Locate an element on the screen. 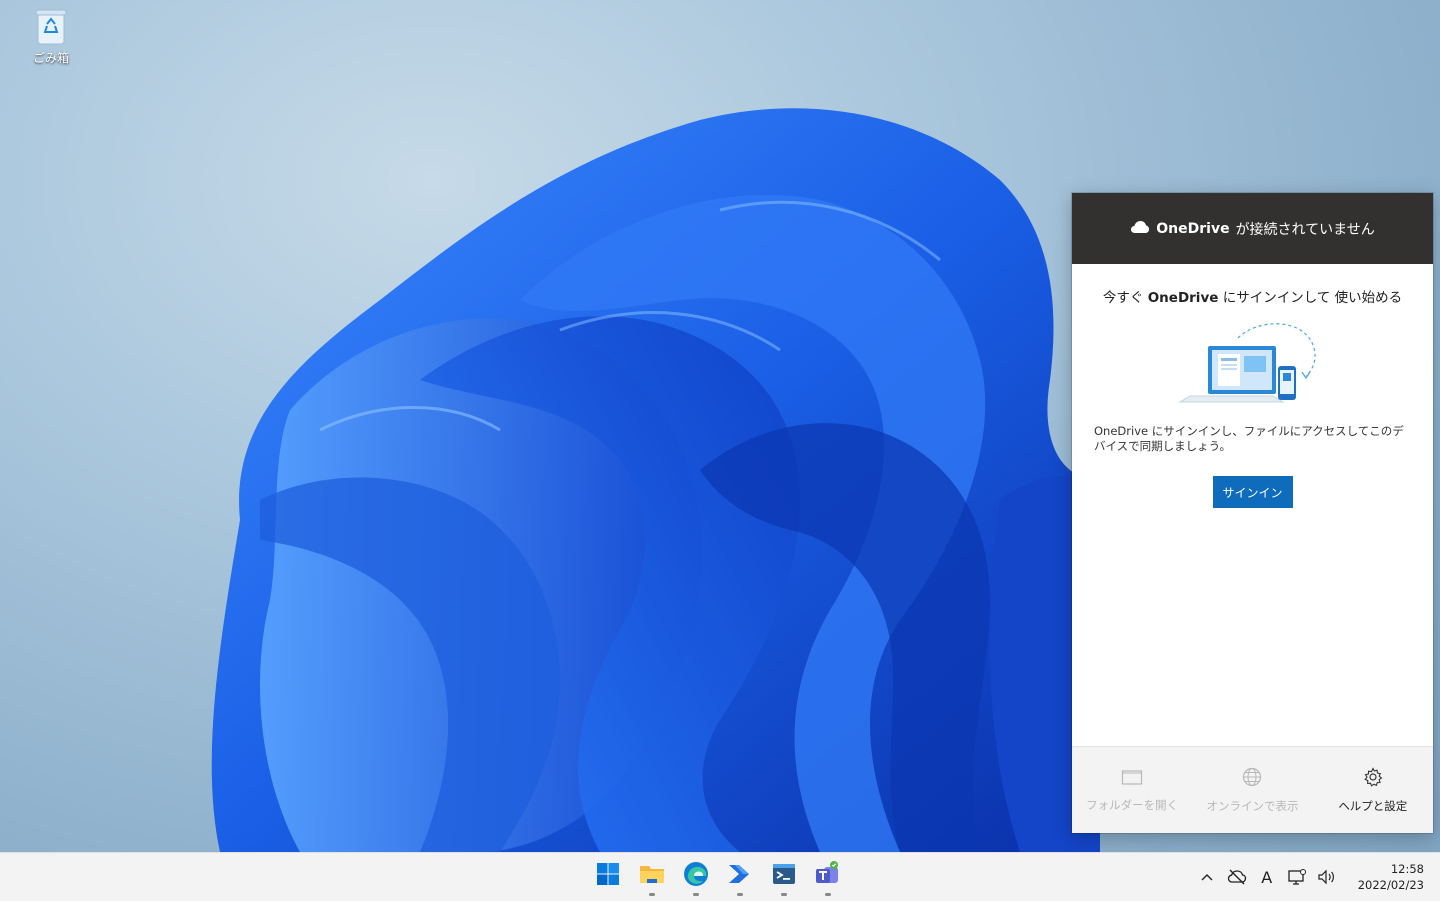 The height and width of the screenshot is (901, 1440). open-folder-label: フォルダーを開く is located at coordinates (1132, 804).